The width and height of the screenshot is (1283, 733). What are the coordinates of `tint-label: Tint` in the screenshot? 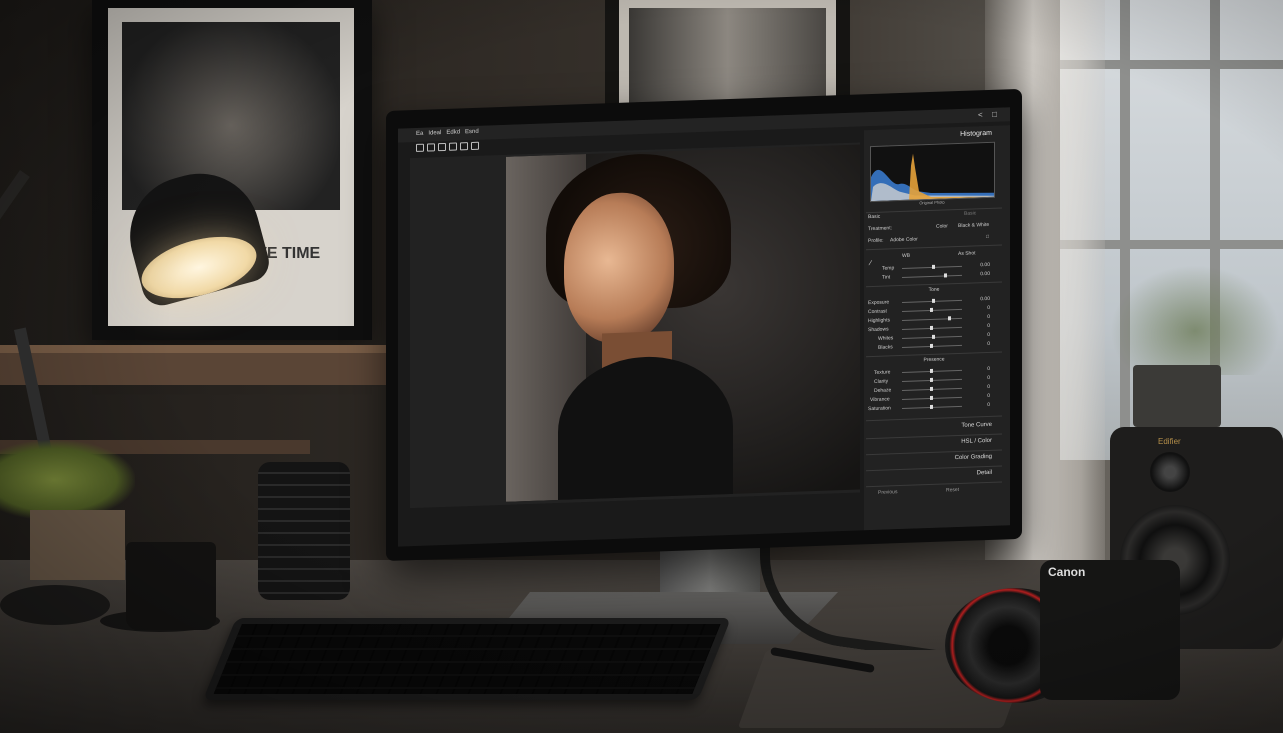 It's located at (886, 277).